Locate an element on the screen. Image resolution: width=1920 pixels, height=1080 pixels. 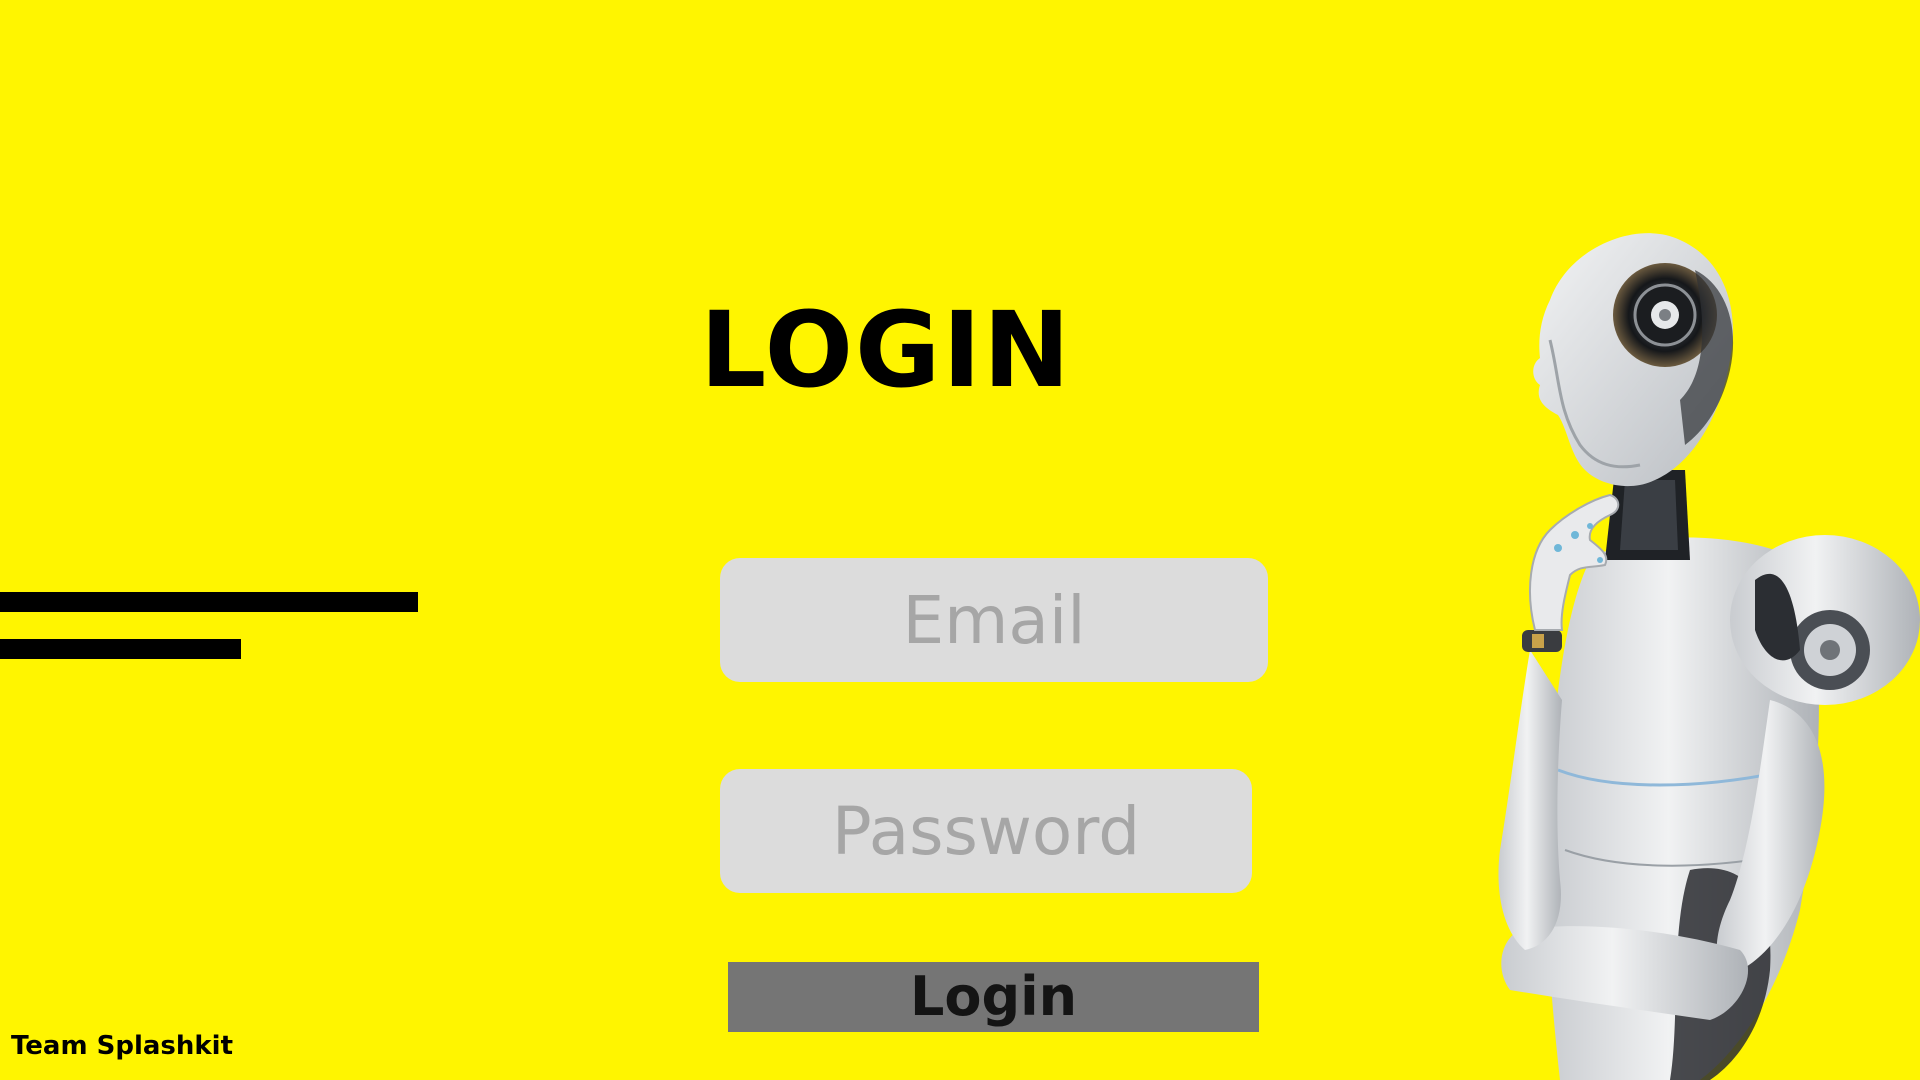
password-input is located at coordinates (986, 831).